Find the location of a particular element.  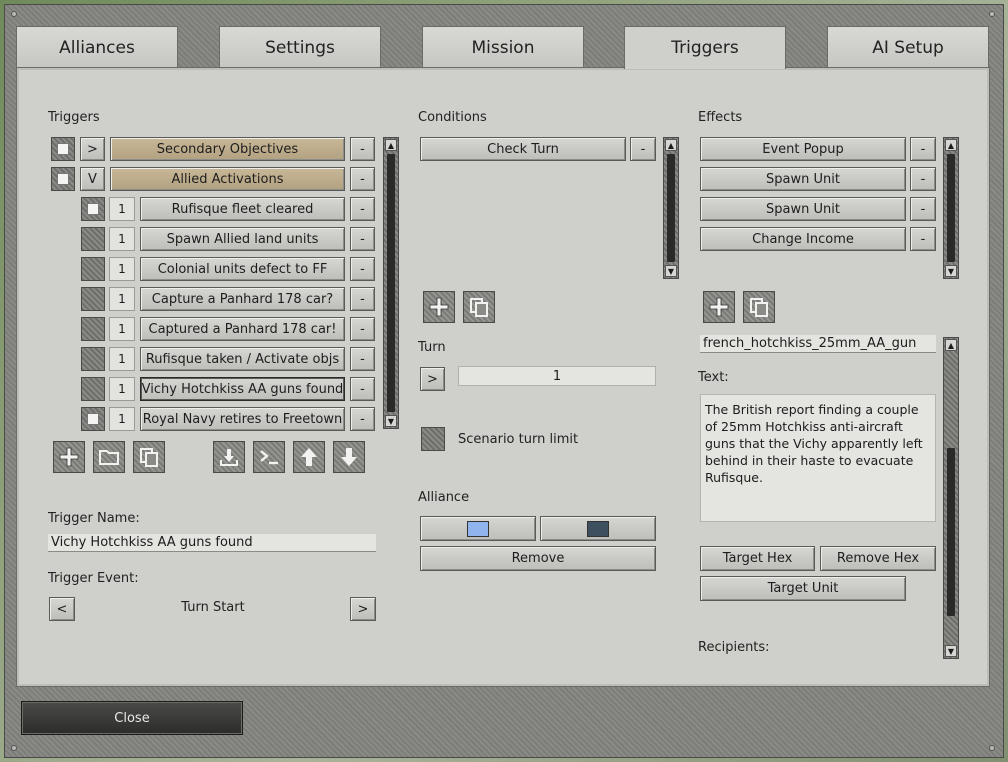

trigger-item: Royal Navy retires to Freetown is located at coordinates (242, 419).